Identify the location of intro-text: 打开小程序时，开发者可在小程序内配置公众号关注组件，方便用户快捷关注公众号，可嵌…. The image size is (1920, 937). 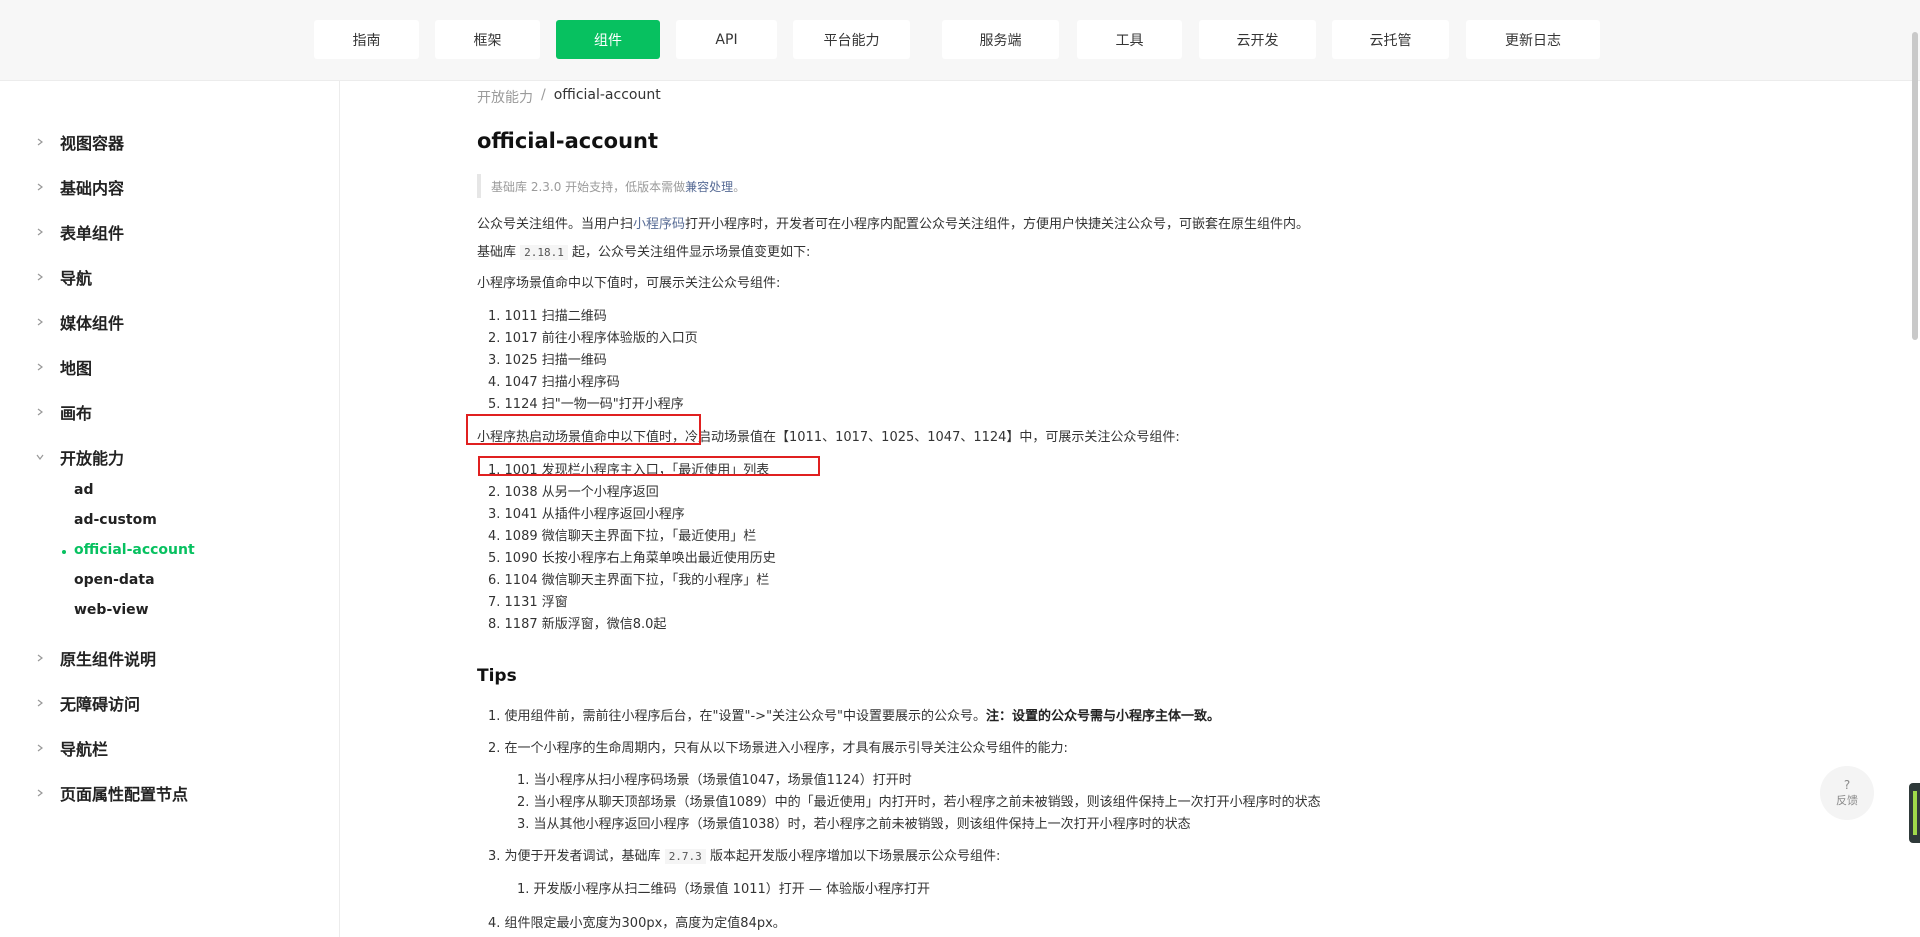
(997, 224).